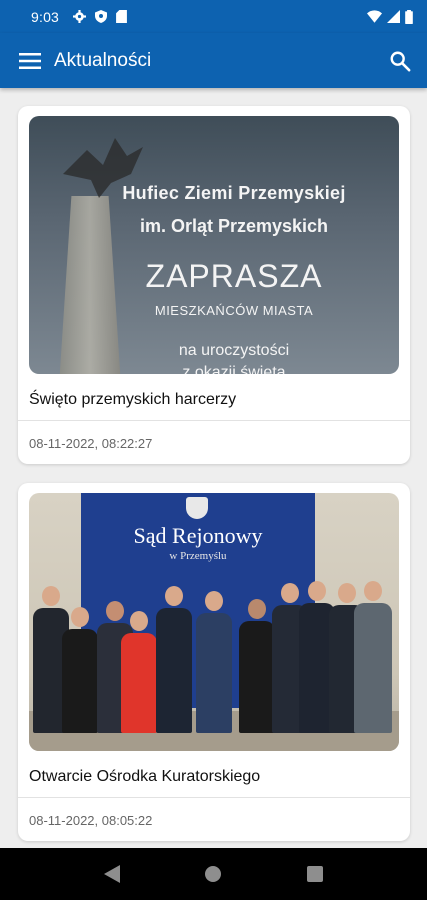 This screenshot has height=900, width=427. What do you see at coordinates (374, 16) in the screenshot?
I see `wifi-icon` at bounding box center [374, 16].